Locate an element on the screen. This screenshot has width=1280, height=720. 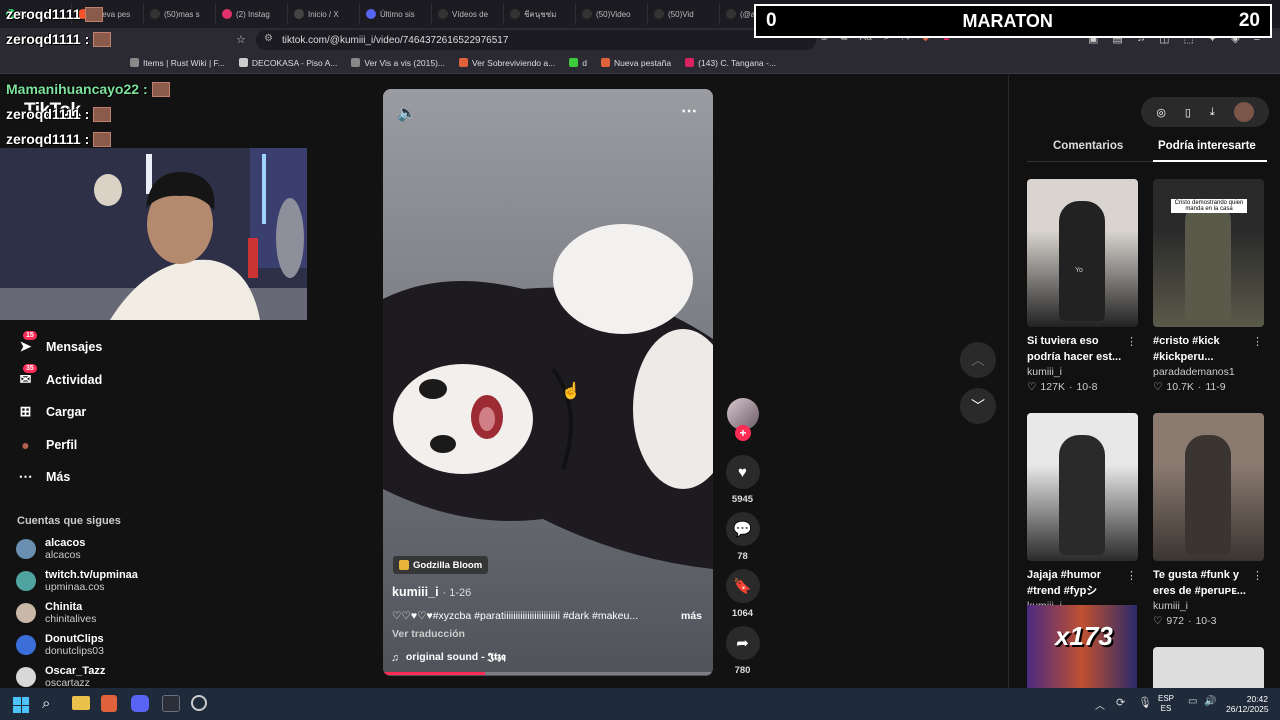
browser-tab: (2) Instag is located at coordinates (252, 14).